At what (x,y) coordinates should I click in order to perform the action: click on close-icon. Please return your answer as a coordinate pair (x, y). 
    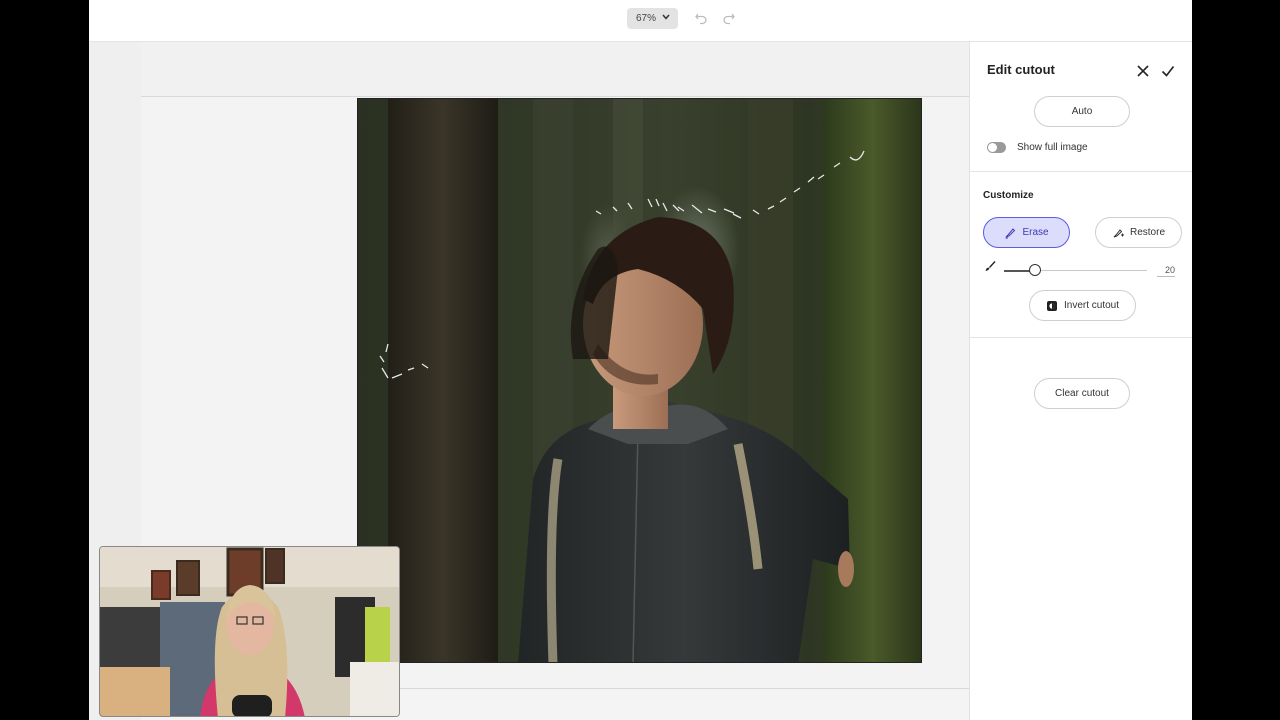
    Looking at the image, I should click on (1143, 71).